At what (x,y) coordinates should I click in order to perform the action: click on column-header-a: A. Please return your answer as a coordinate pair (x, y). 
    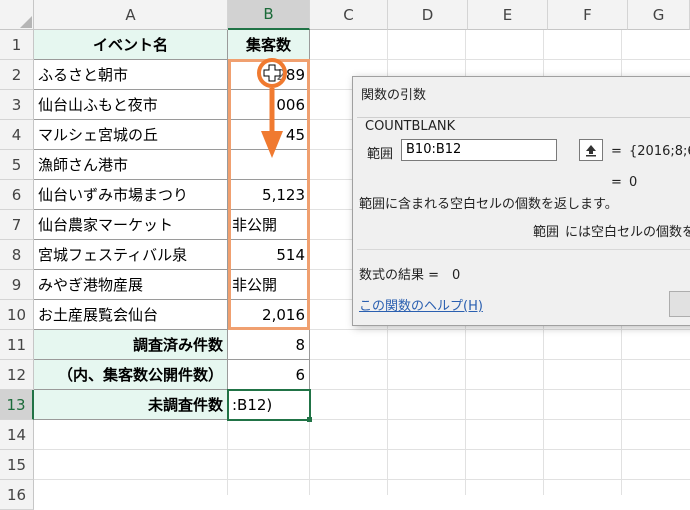
    Looking at the image, I should click on (131, 15).